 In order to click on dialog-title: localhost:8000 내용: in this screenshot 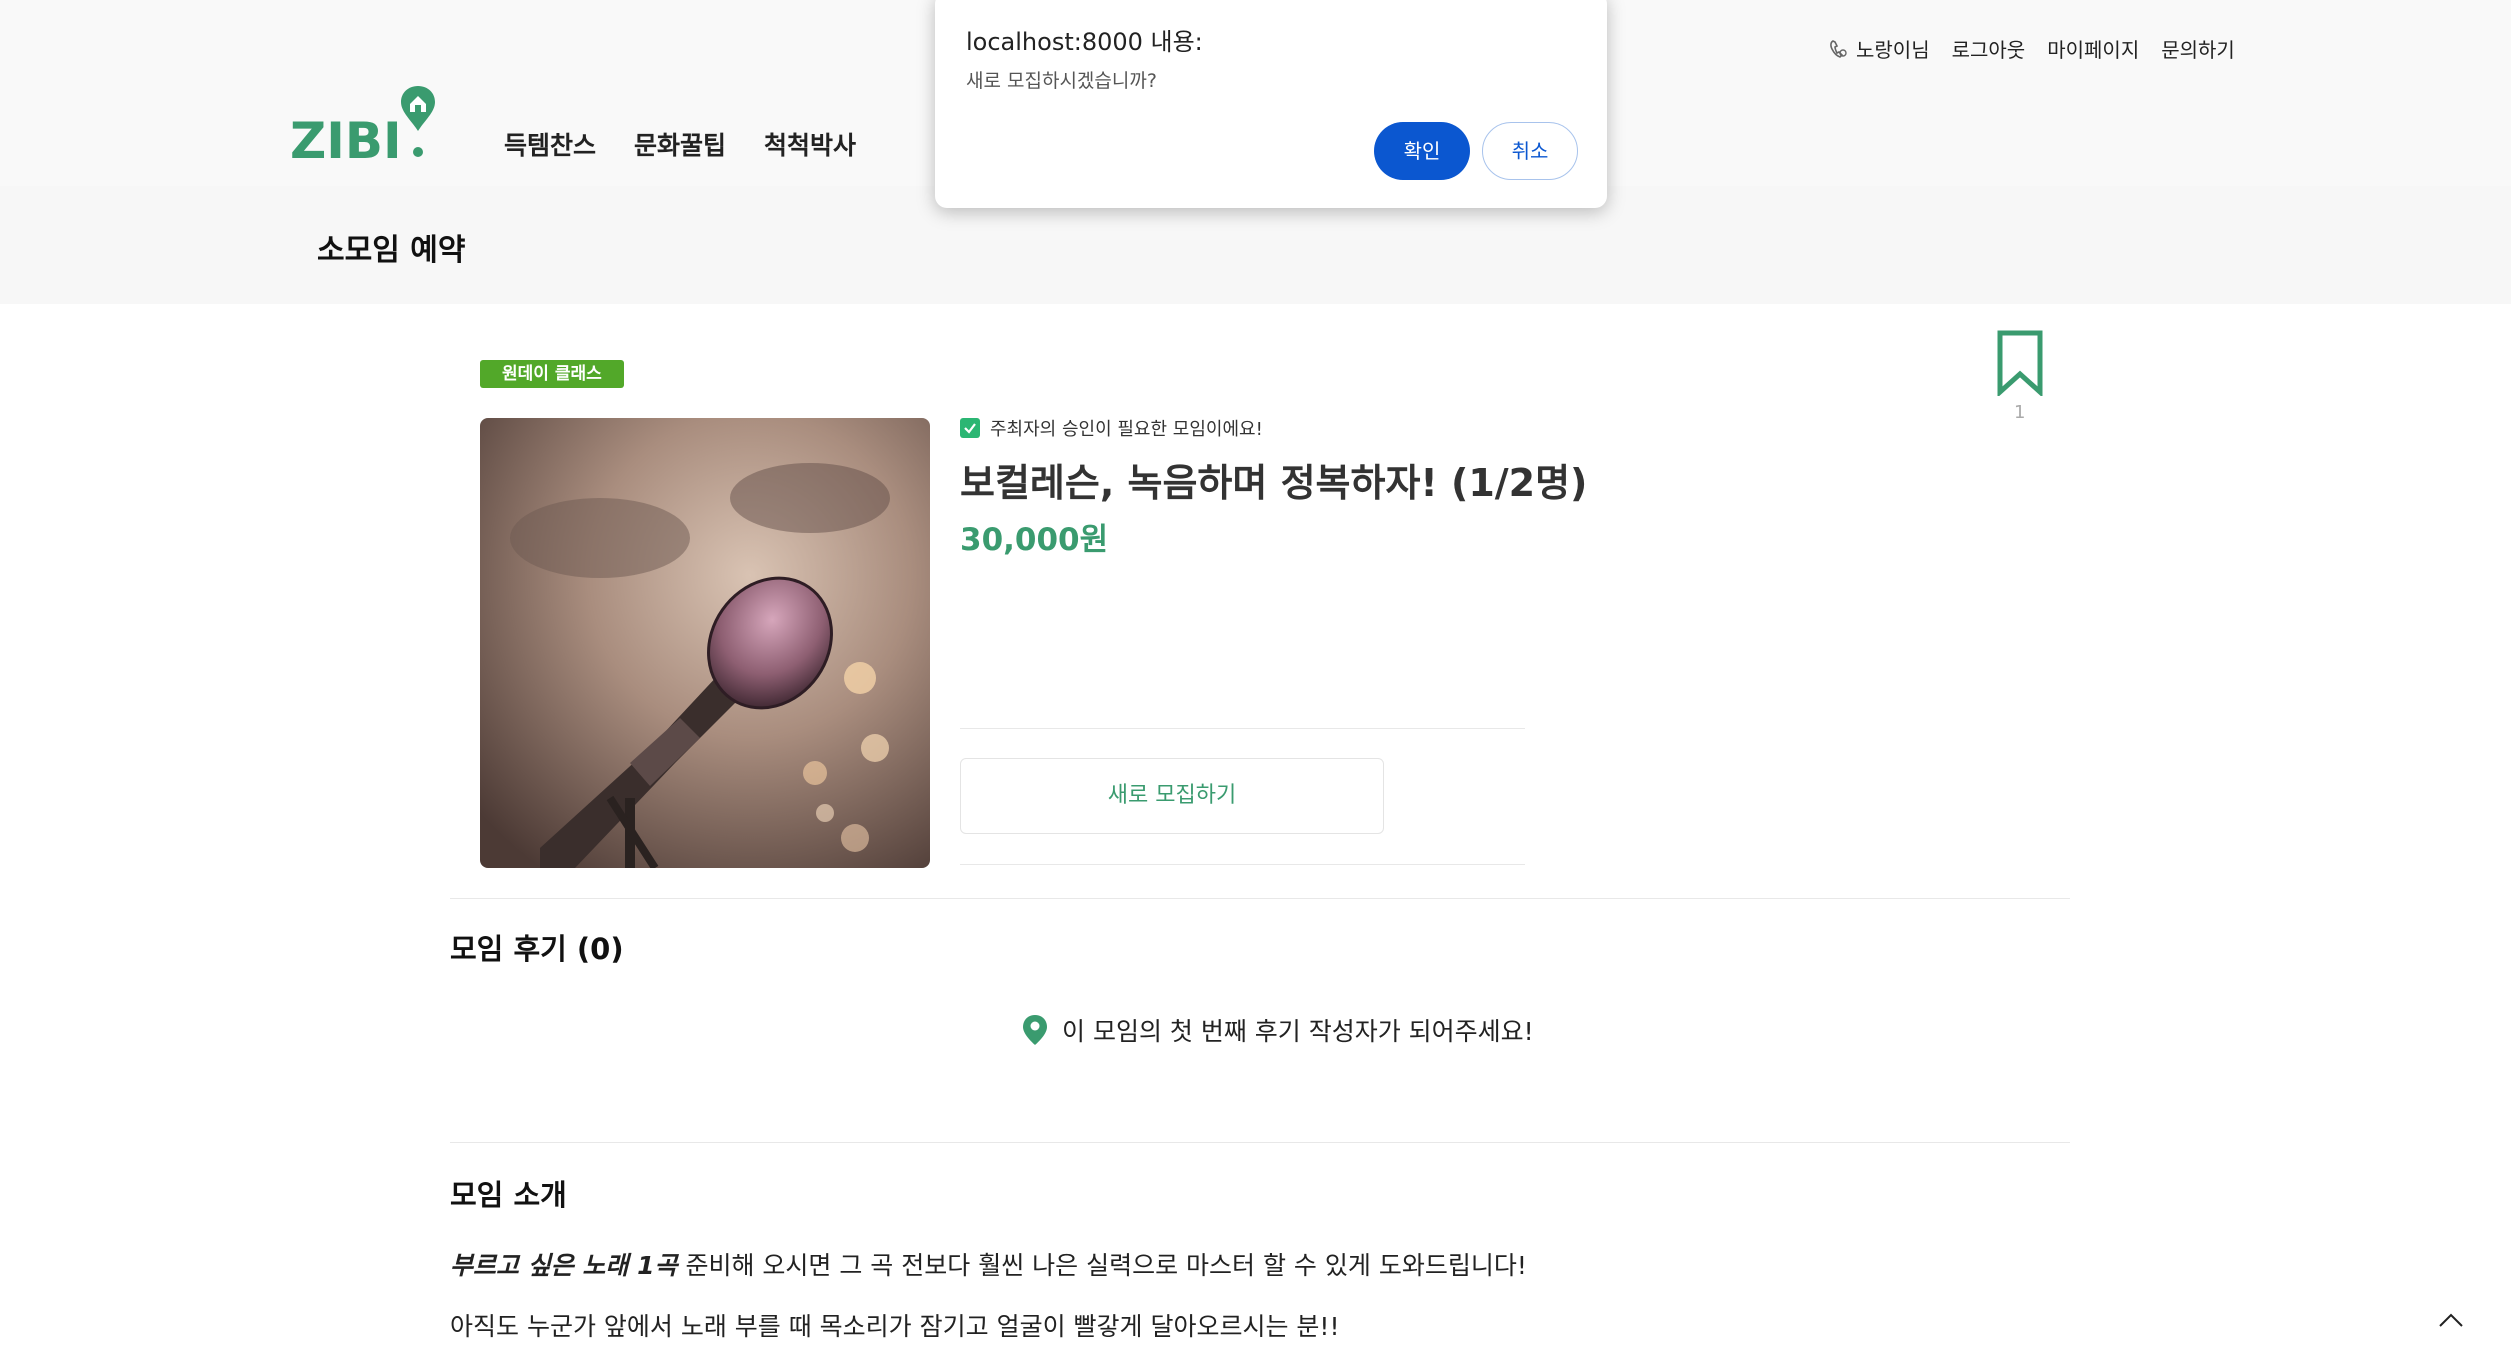, I will do `click(1084, 42)`.